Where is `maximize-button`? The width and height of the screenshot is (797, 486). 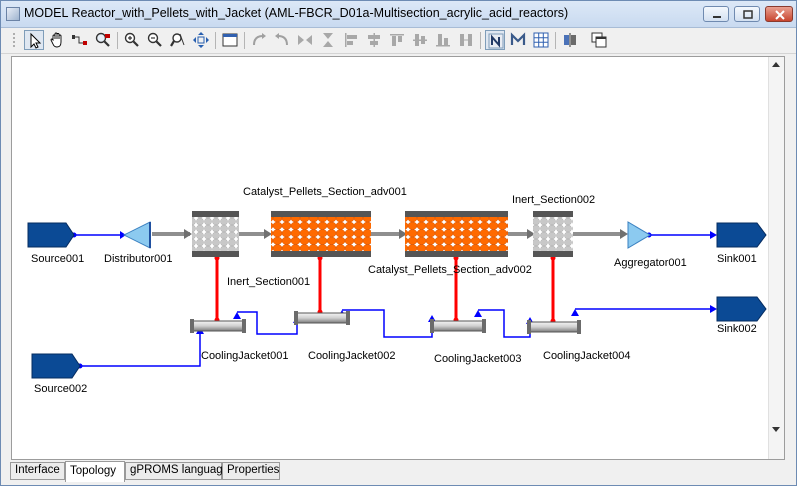
maximize-button is located at coordinates (747, 14).